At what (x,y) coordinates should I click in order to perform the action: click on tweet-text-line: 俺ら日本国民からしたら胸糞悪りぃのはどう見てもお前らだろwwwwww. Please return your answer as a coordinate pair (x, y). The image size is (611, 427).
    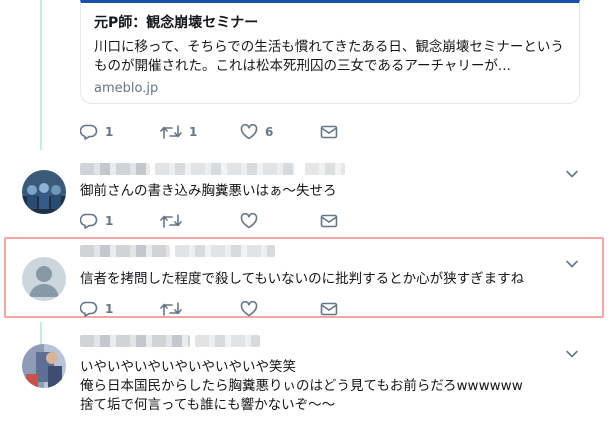
    Looking at the image, I should click on (301, 386).